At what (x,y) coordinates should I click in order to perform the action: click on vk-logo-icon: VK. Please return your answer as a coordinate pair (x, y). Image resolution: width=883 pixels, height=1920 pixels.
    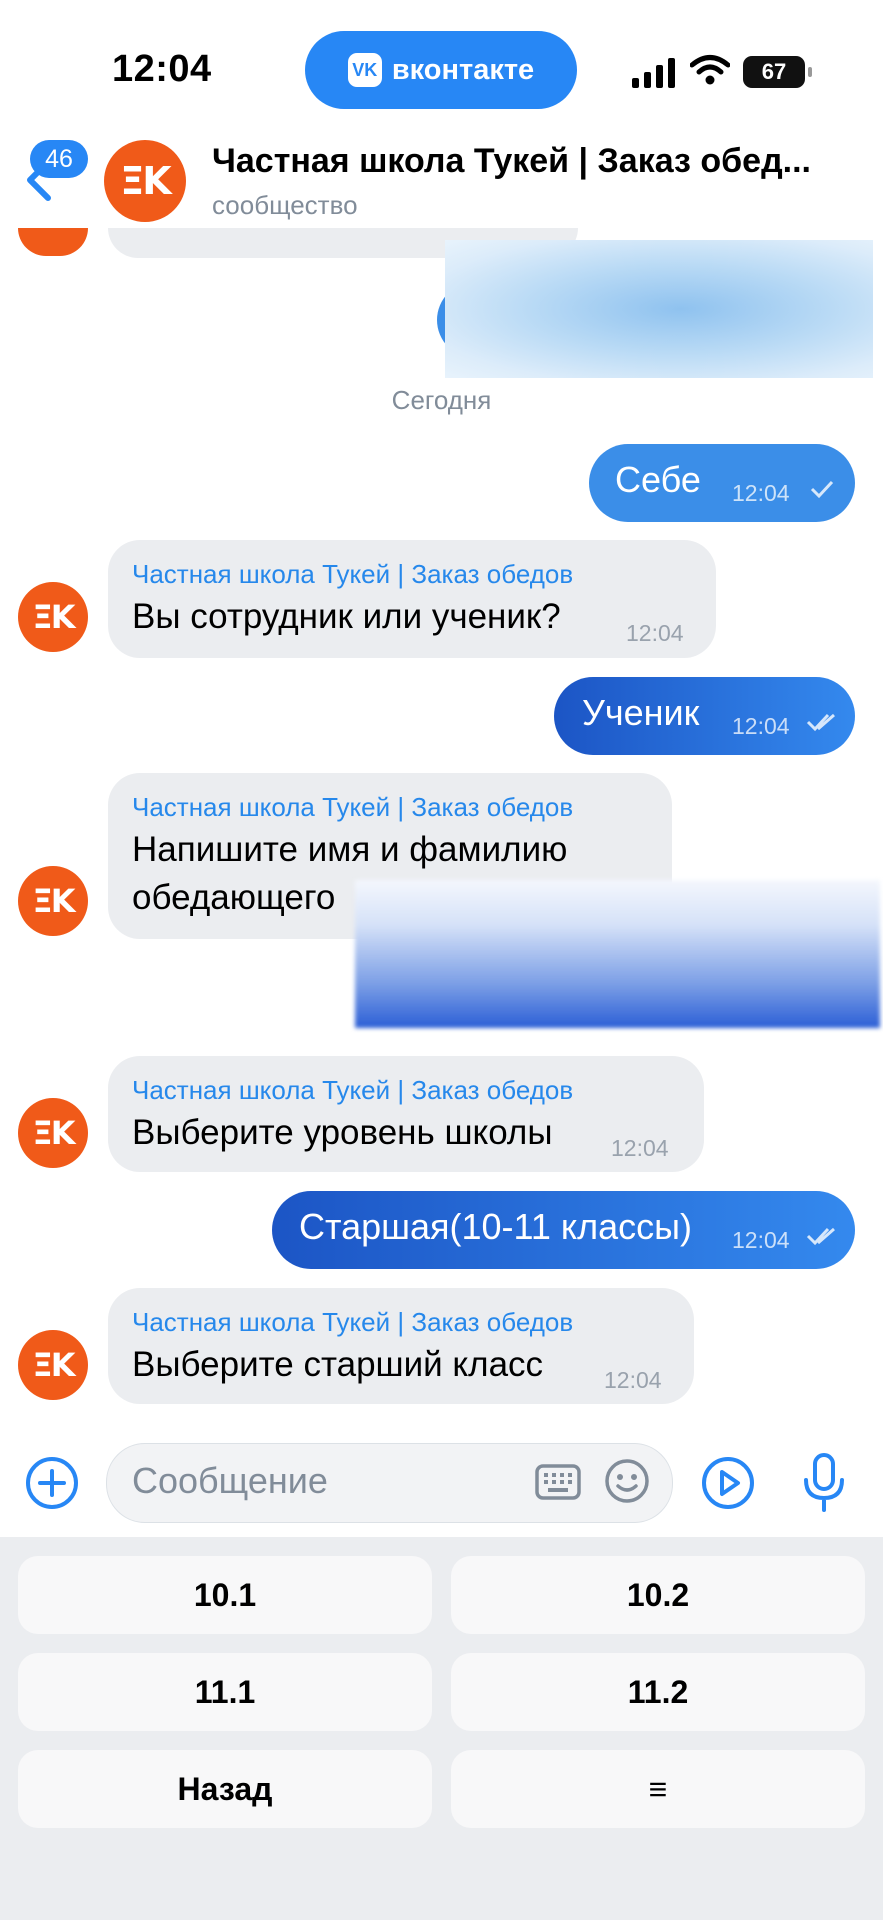
    Looking at the image, I should click on (364, 70).